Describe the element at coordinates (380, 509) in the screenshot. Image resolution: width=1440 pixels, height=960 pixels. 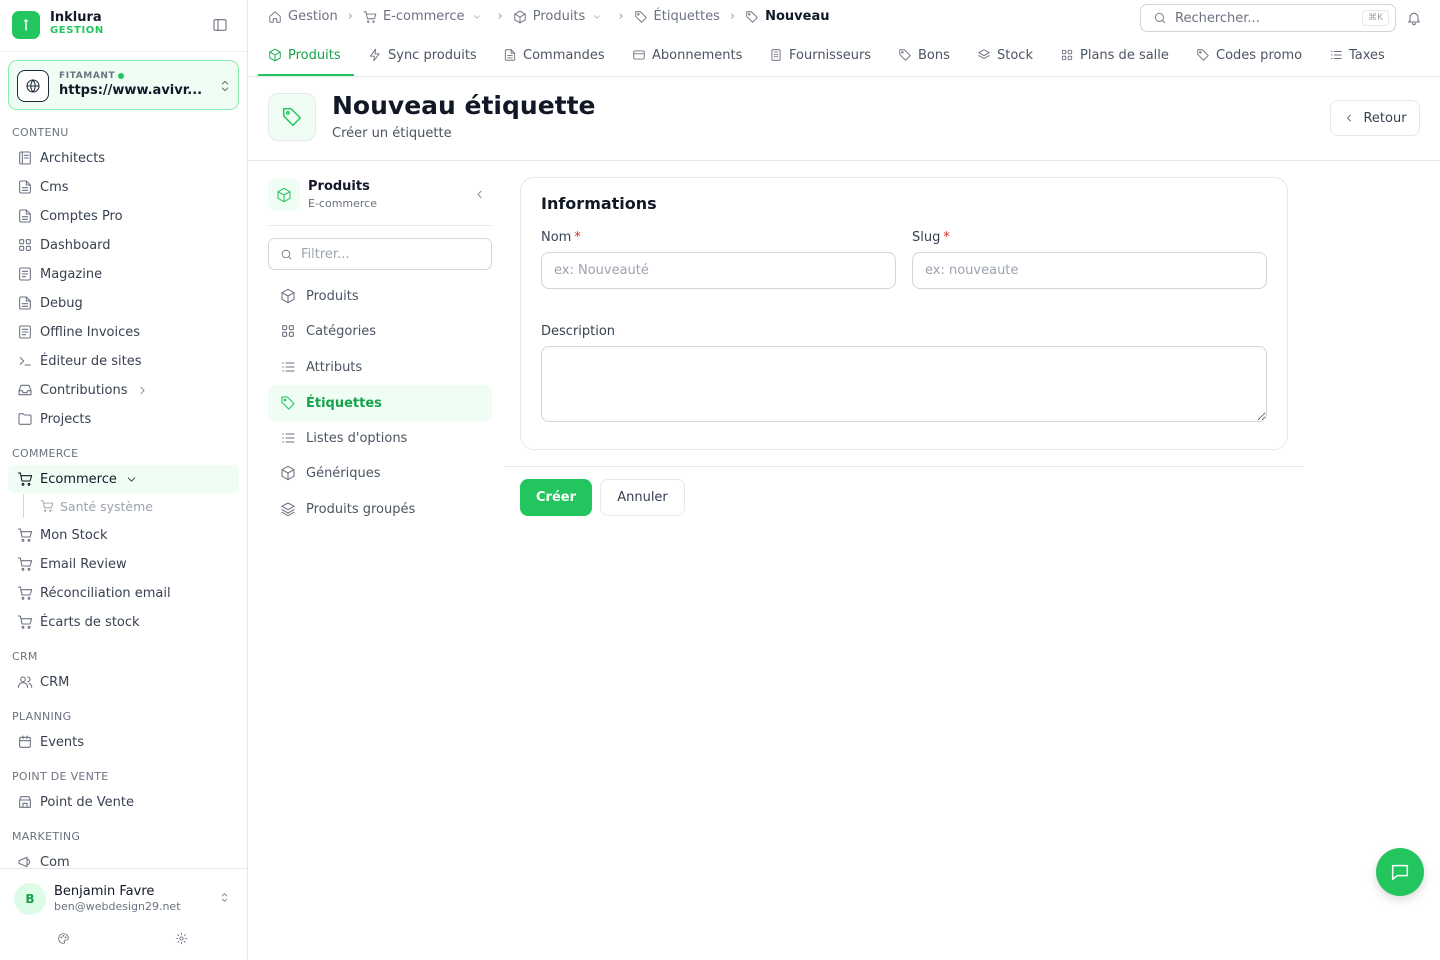
I see `subnav-item-produits-groupes: Produits groupés` at that location.